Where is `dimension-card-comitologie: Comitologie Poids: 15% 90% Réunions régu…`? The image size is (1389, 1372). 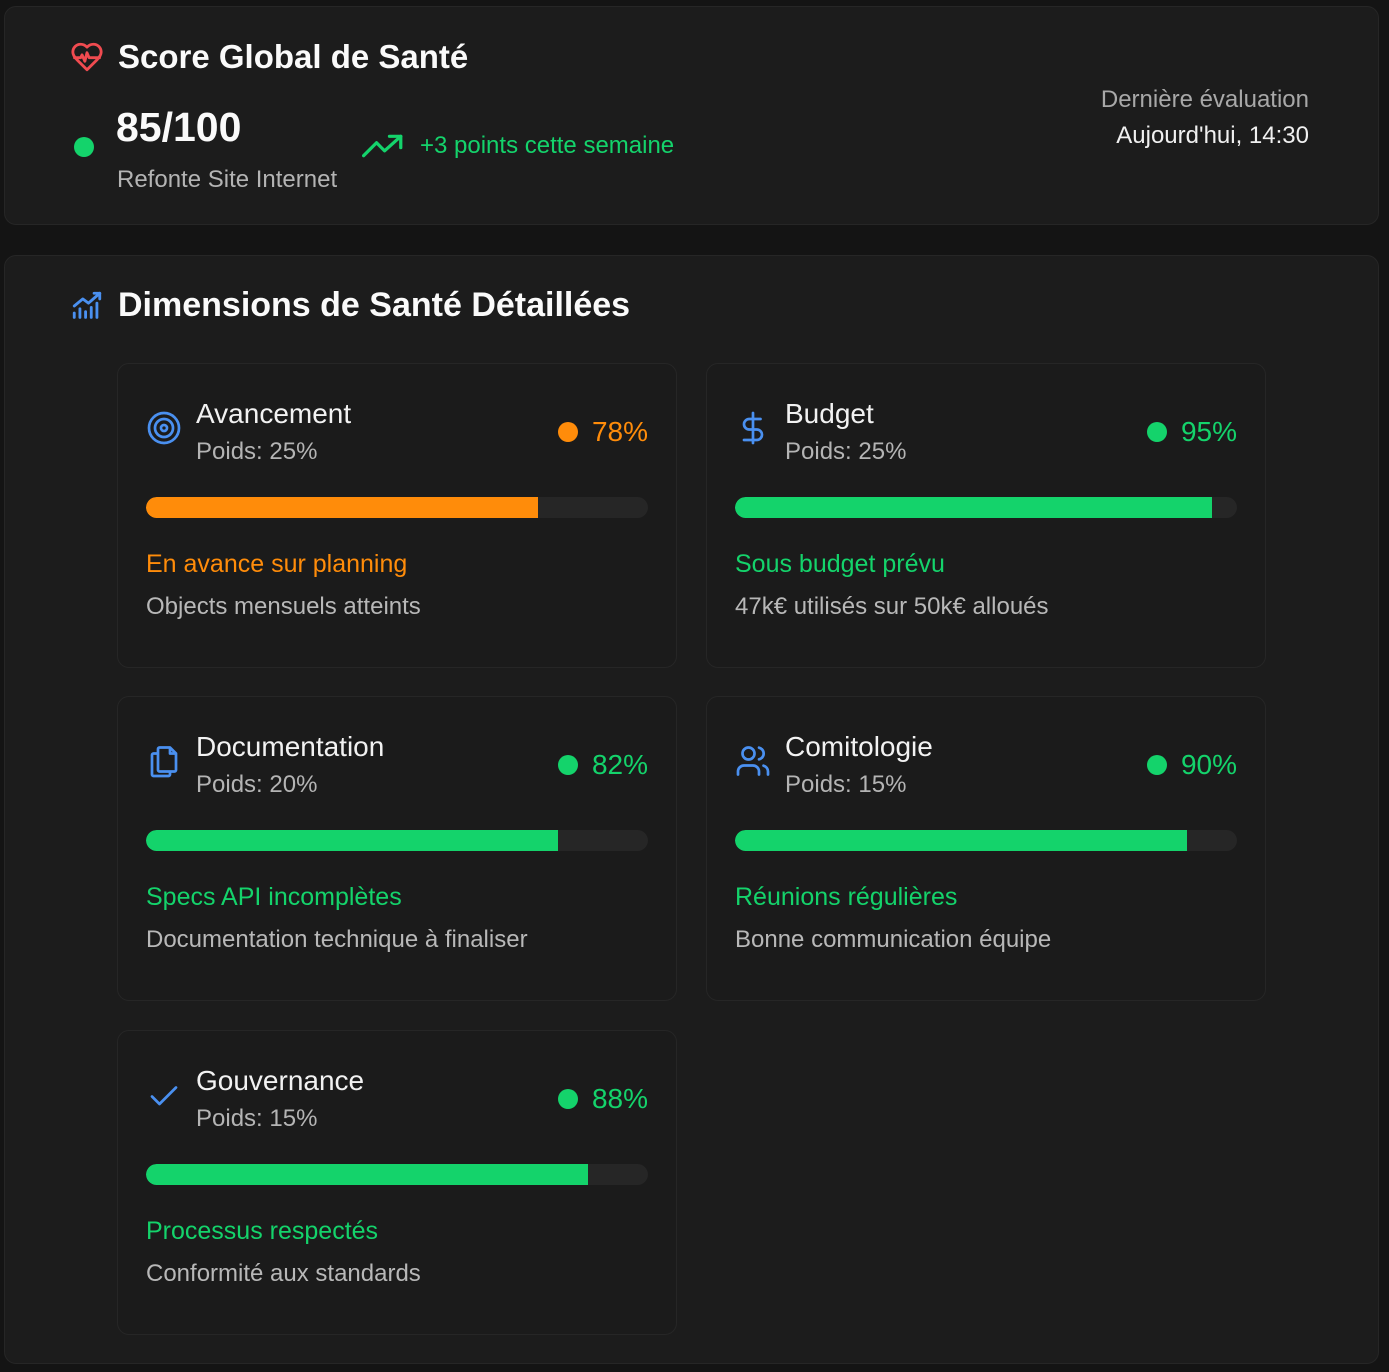
dimension-card-comitologie: Comitologie Poids: 15% 90% Réunions régu… is located at coordinates (986, 848).